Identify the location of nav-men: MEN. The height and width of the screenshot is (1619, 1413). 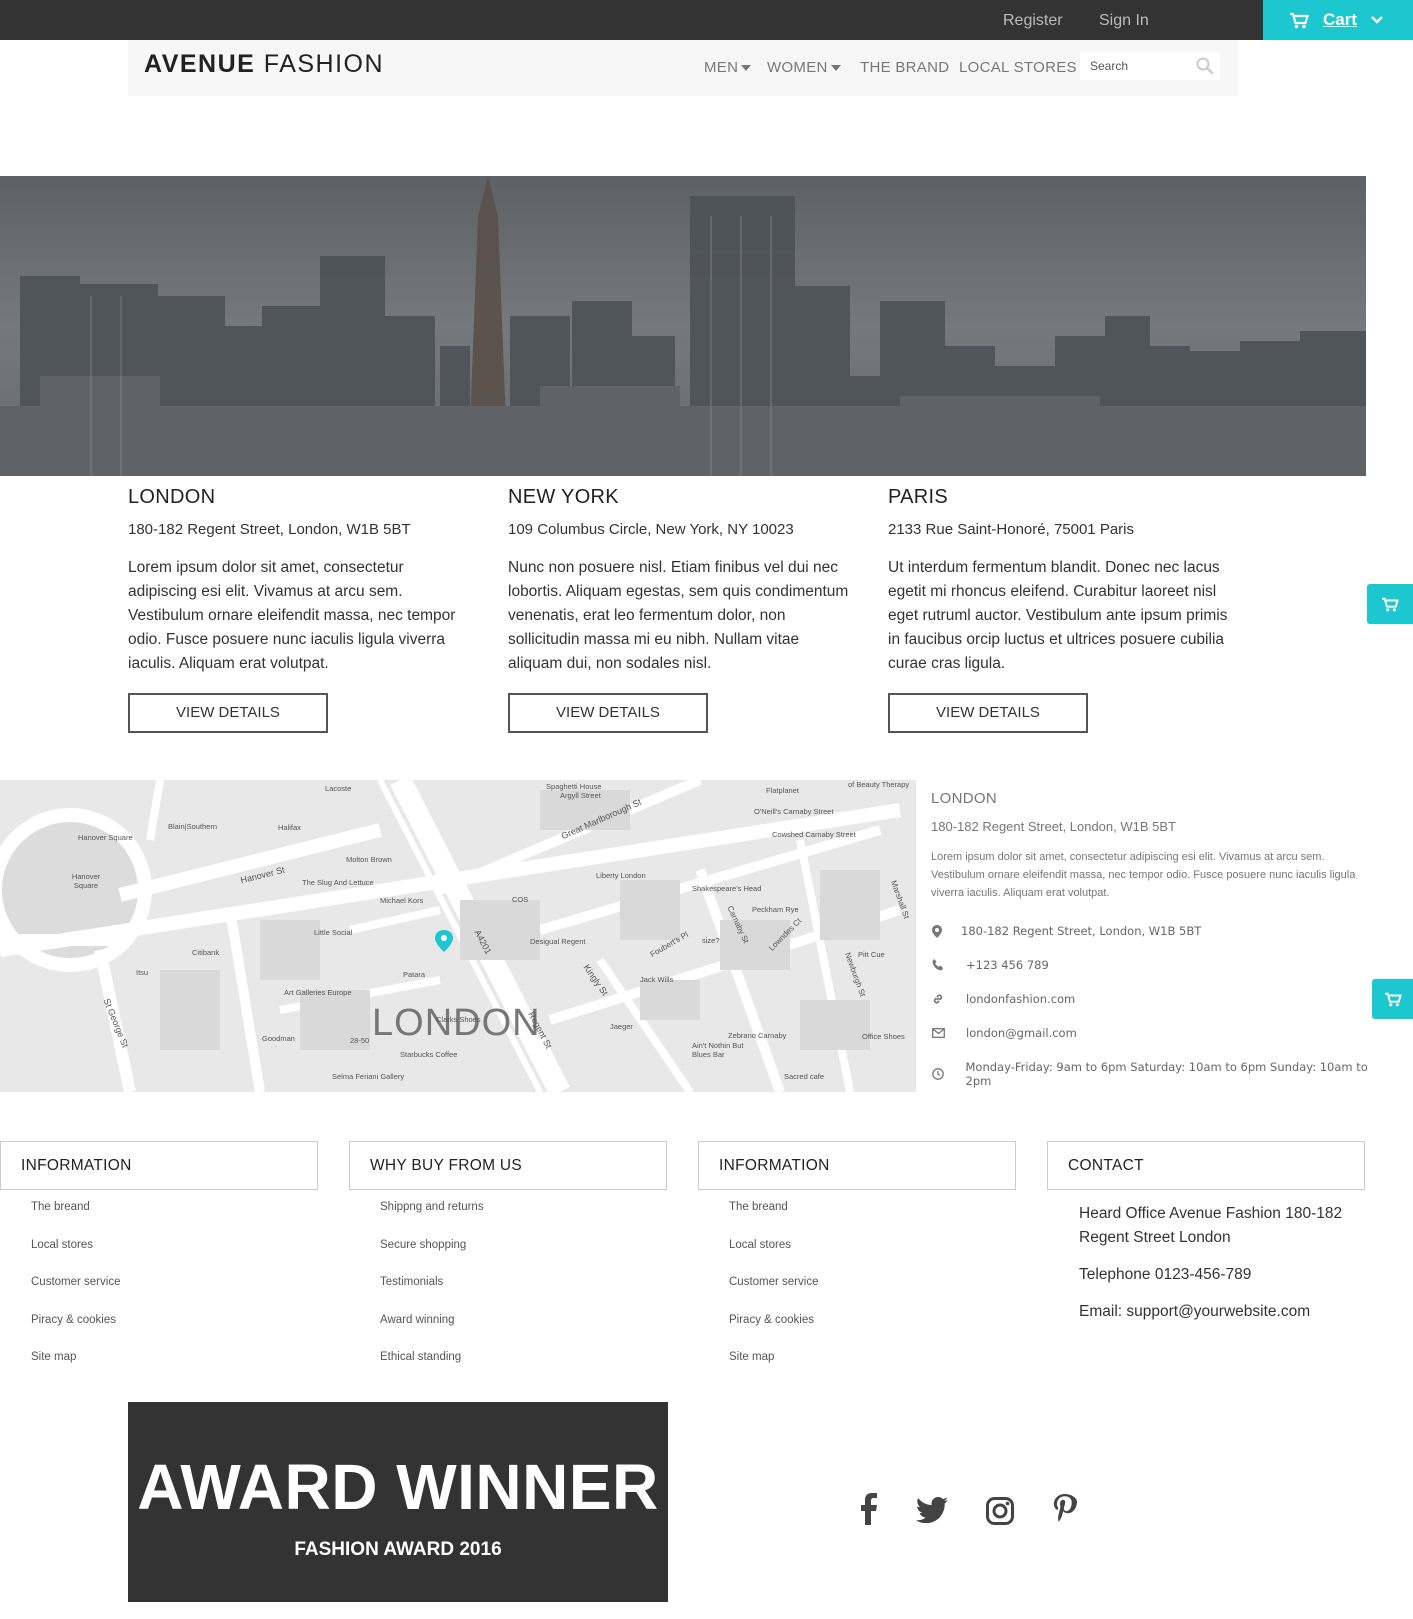
(728, 67).